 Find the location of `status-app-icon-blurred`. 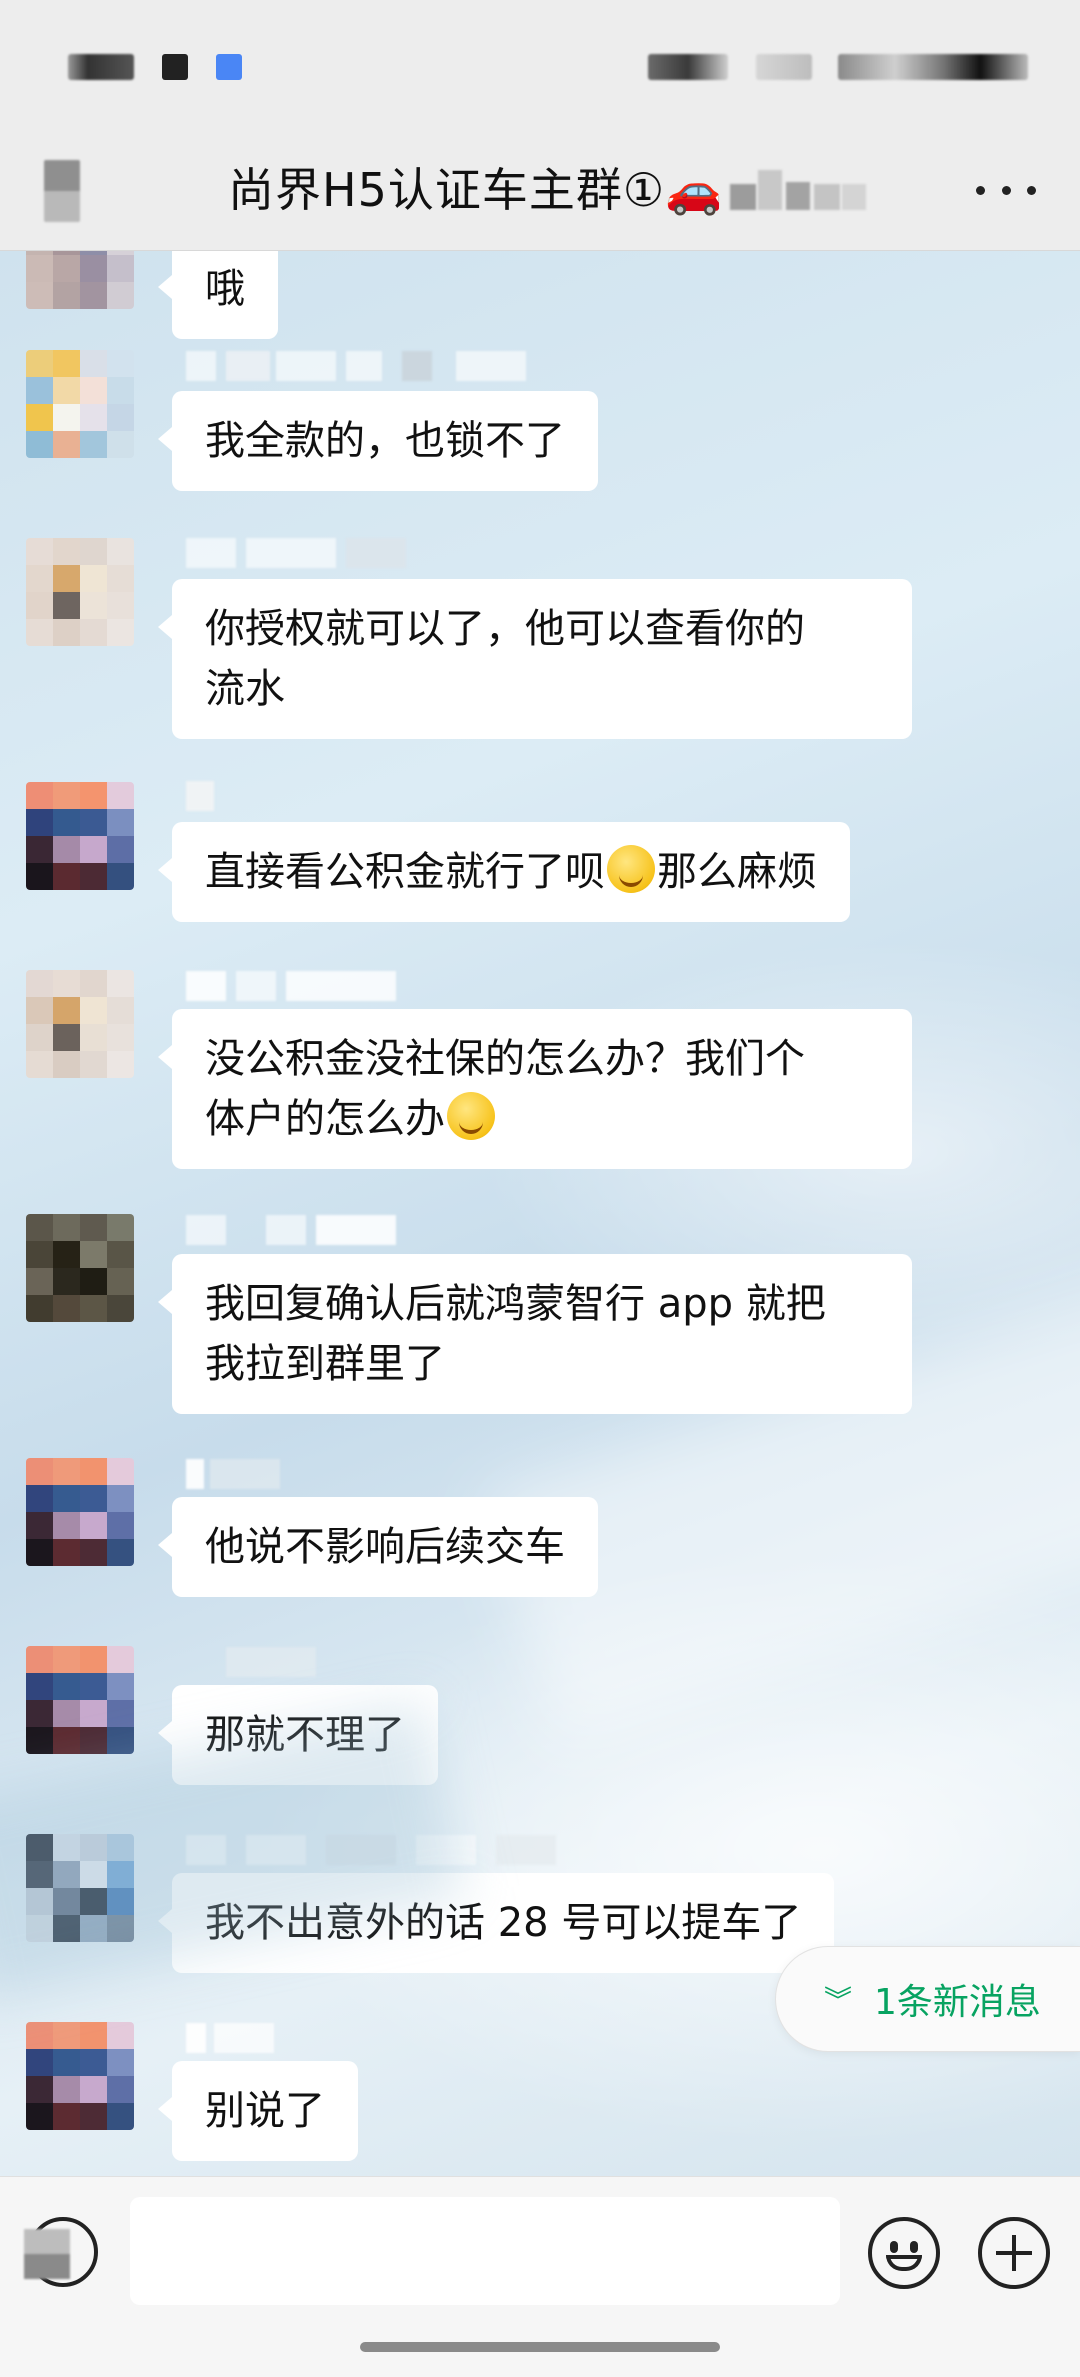

status-app-icon-blurred is located at coordinates (229, 67).